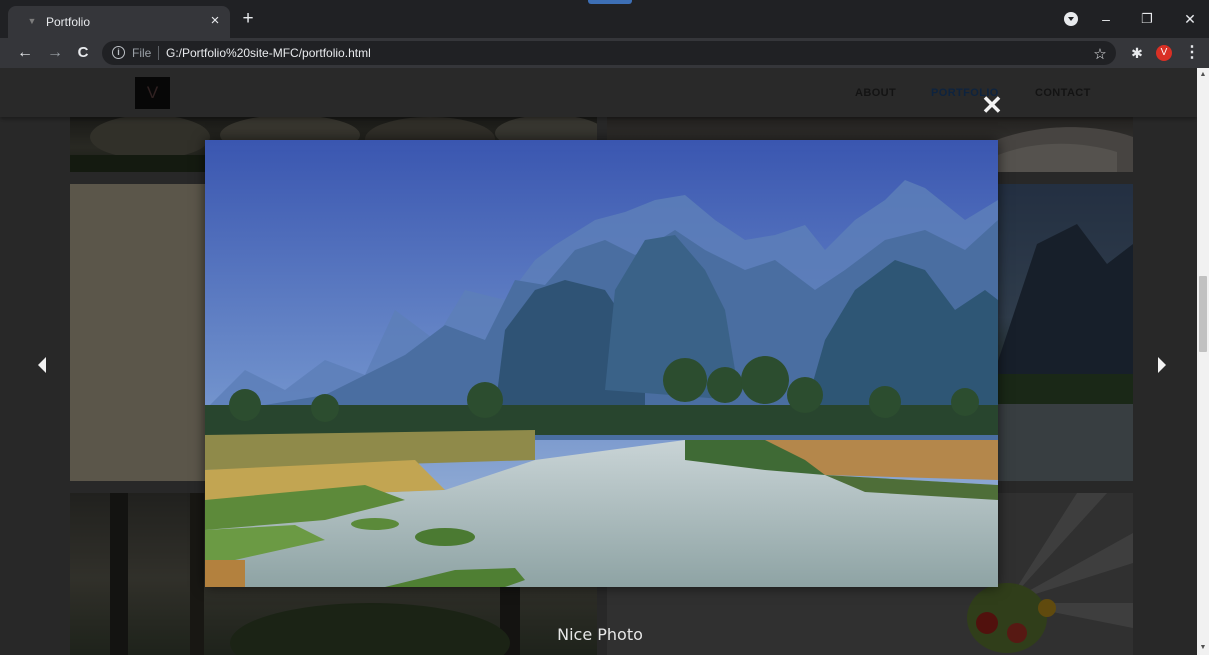  I want to click on restore-icon: ❐, so click(1147, 19).